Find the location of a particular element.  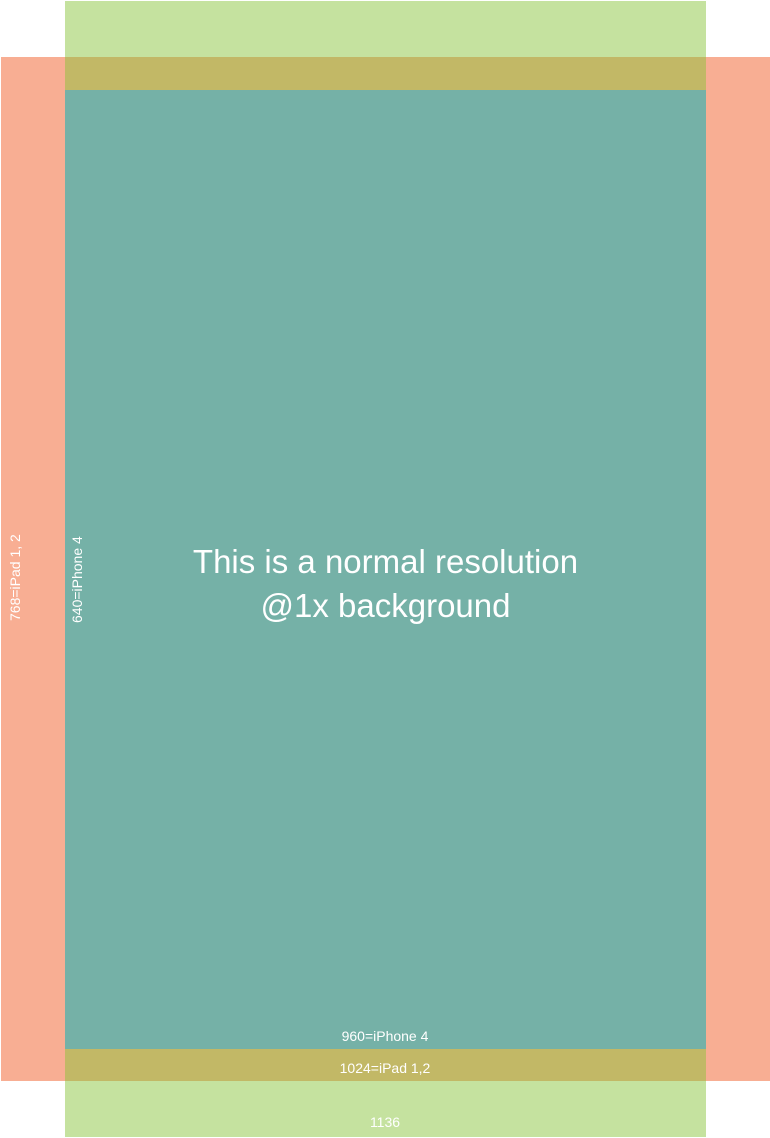

ipad-height-label: 1024=iPad 1,2 is located at coordinates (385, 1068).